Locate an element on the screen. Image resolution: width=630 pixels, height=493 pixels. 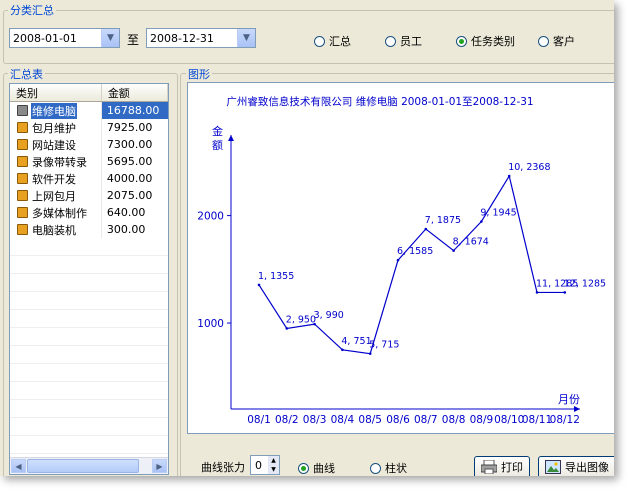
tension-spinner: 0 ▲ ▼ is located at coordinates (265, 465).